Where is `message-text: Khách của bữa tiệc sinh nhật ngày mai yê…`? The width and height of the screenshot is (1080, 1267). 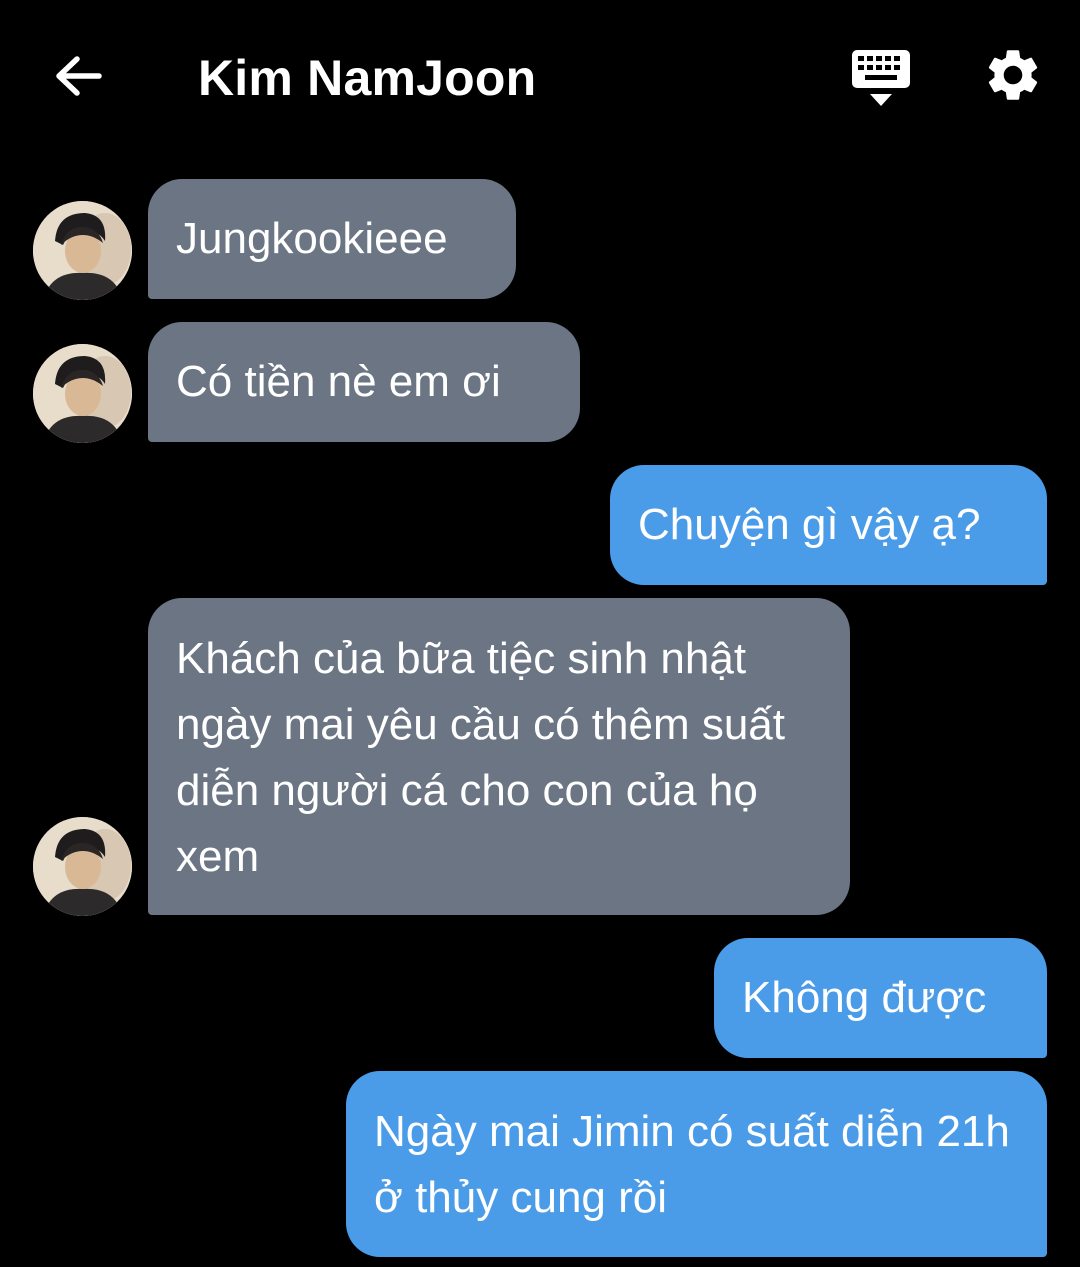 message-text: Khách của bữa tiệc sinh nhật ngày mai yê… is located at coordinates (480, 757).